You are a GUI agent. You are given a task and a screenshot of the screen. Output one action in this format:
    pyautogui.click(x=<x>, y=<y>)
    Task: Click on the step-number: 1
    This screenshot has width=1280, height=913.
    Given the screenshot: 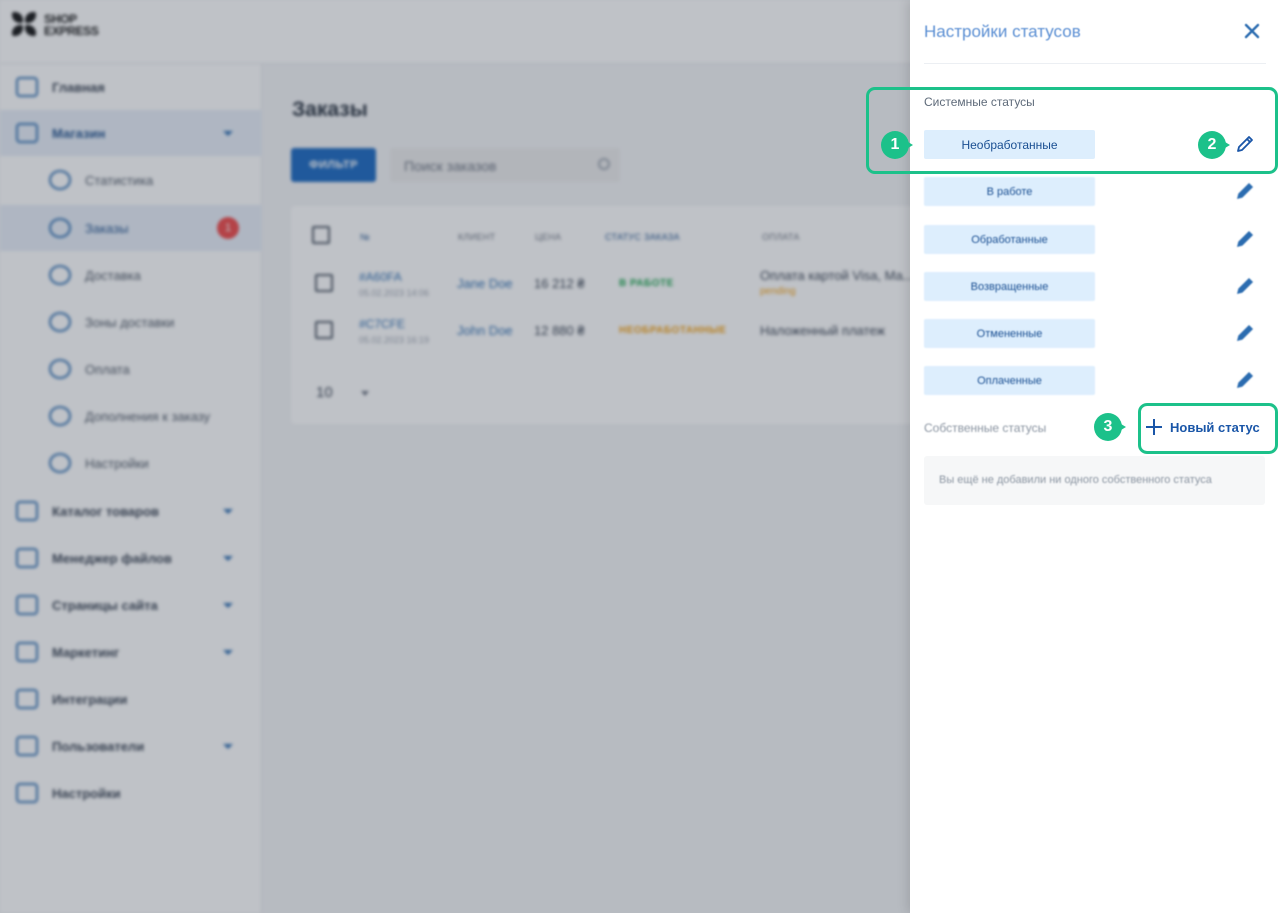 What is the action you would take?
    pyautogui.click(x=895, y=145)
    